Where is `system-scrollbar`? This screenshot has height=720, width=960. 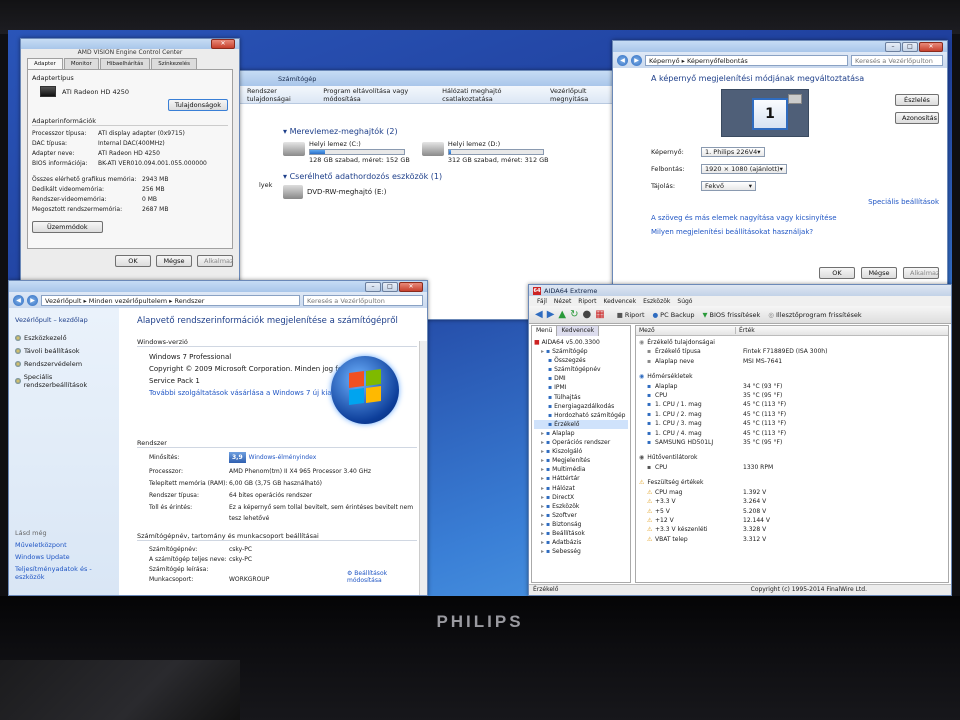 system-scrollbar is located at coordinates (423, 468).